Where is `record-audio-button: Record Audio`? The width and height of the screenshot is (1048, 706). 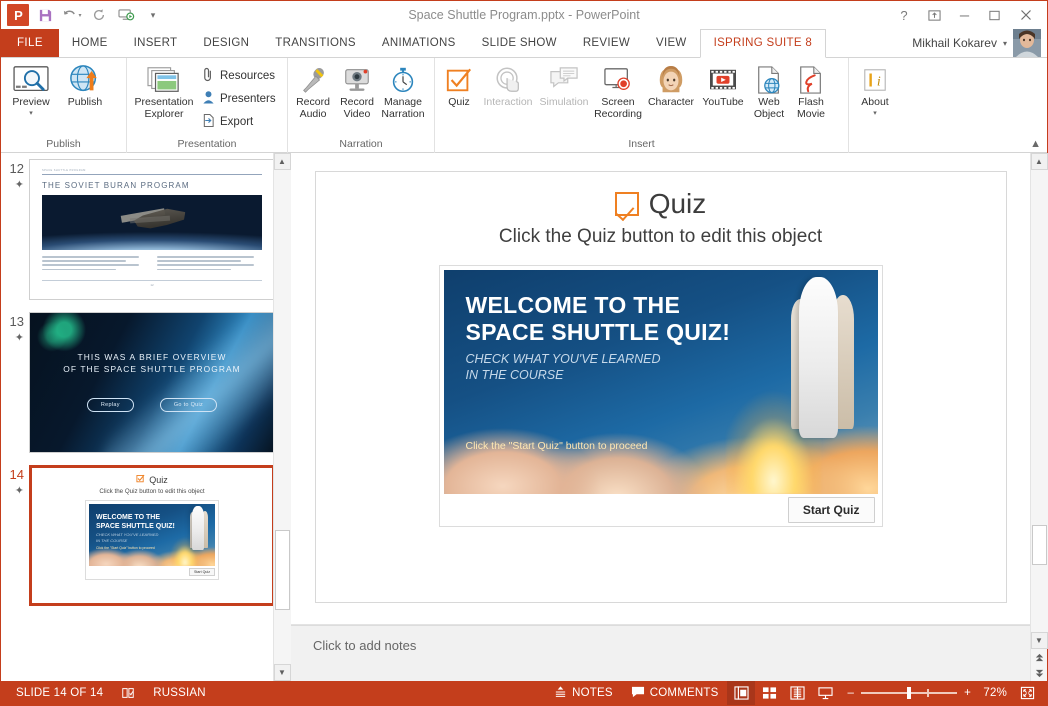 record-audio-button: Record Audio is located at coordinates (313, 90).